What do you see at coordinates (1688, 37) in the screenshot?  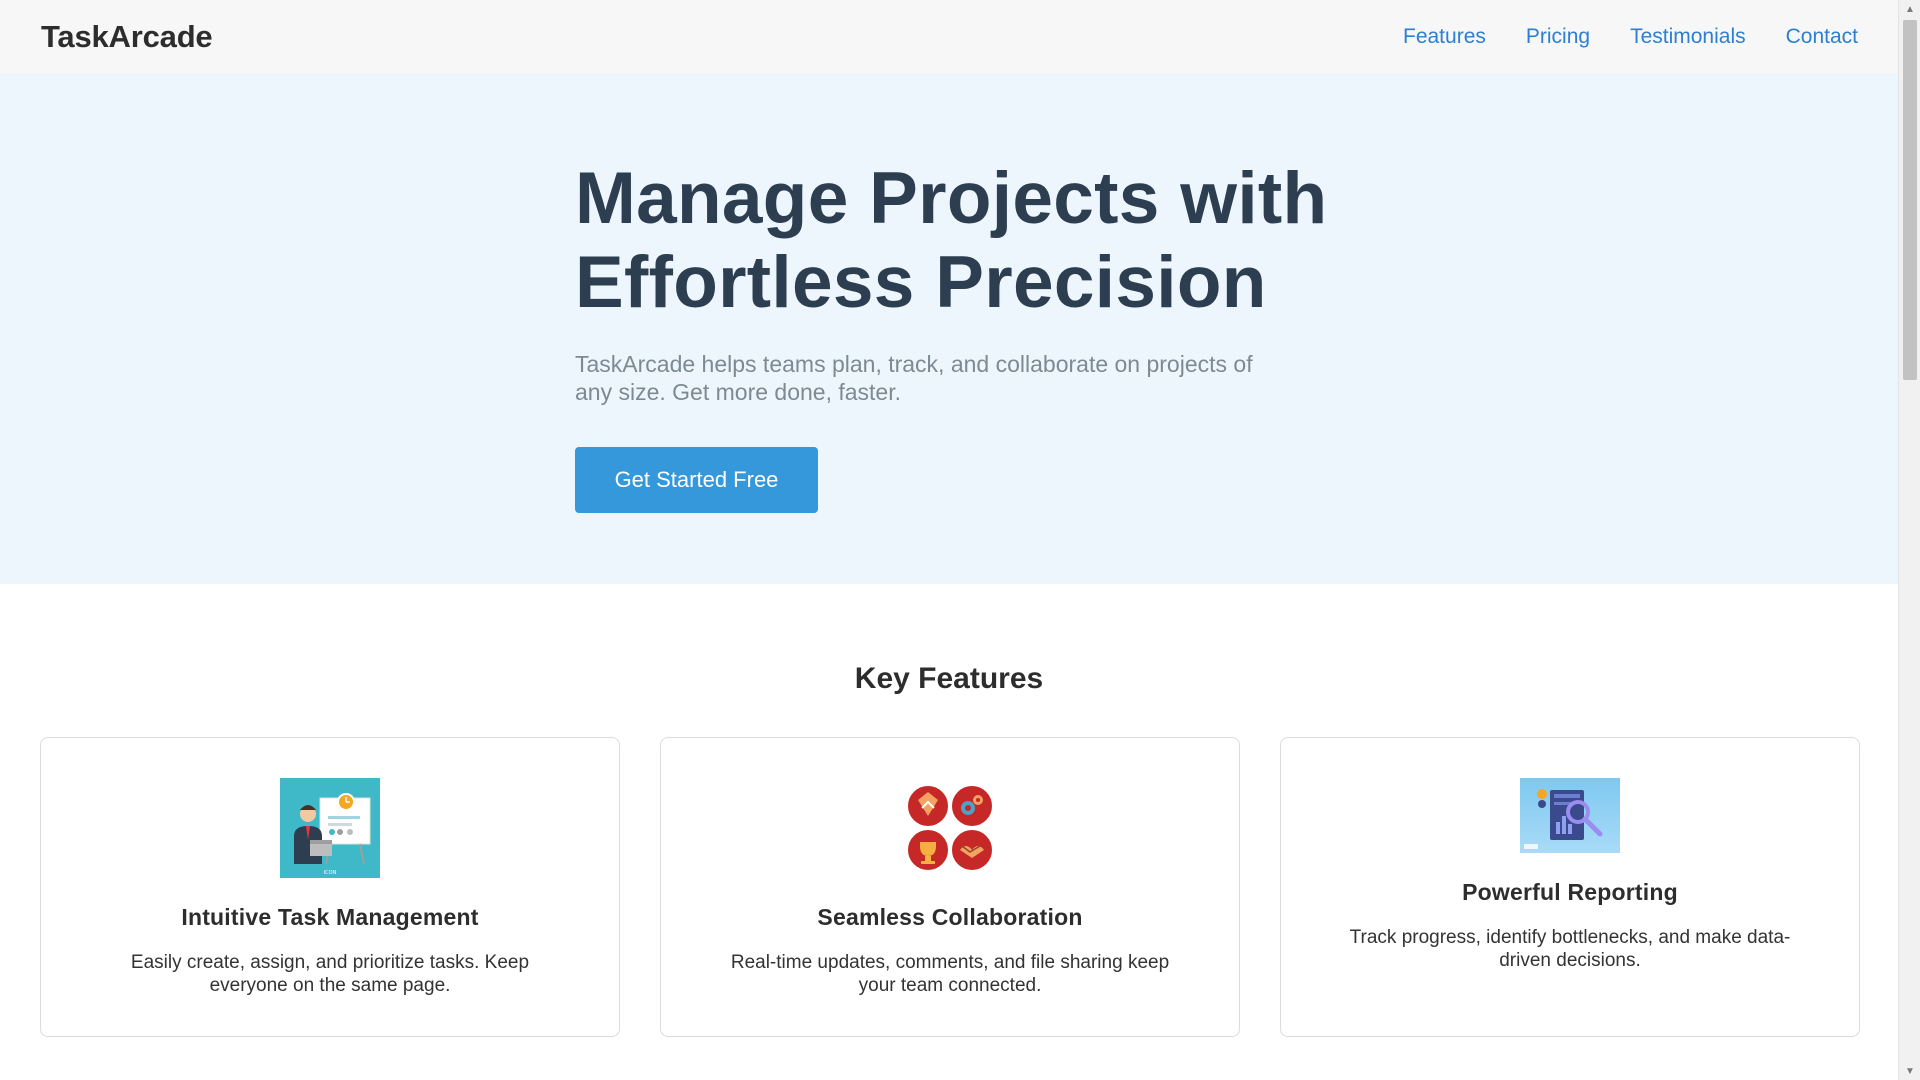 I see `nav-link-testimonials: Testimonials` at bounding box center [1688, 37].